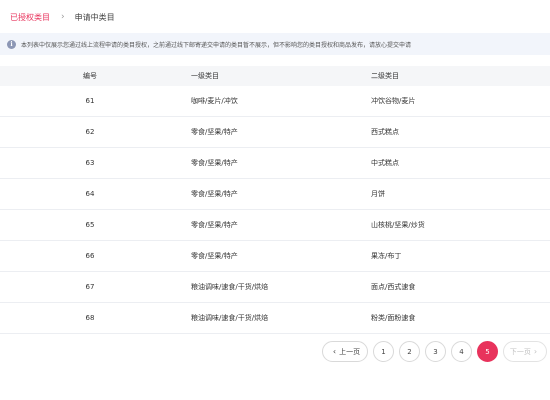  I want to click on breadcrumb-authorized-categories: 已授权类目, so click(30, 17).